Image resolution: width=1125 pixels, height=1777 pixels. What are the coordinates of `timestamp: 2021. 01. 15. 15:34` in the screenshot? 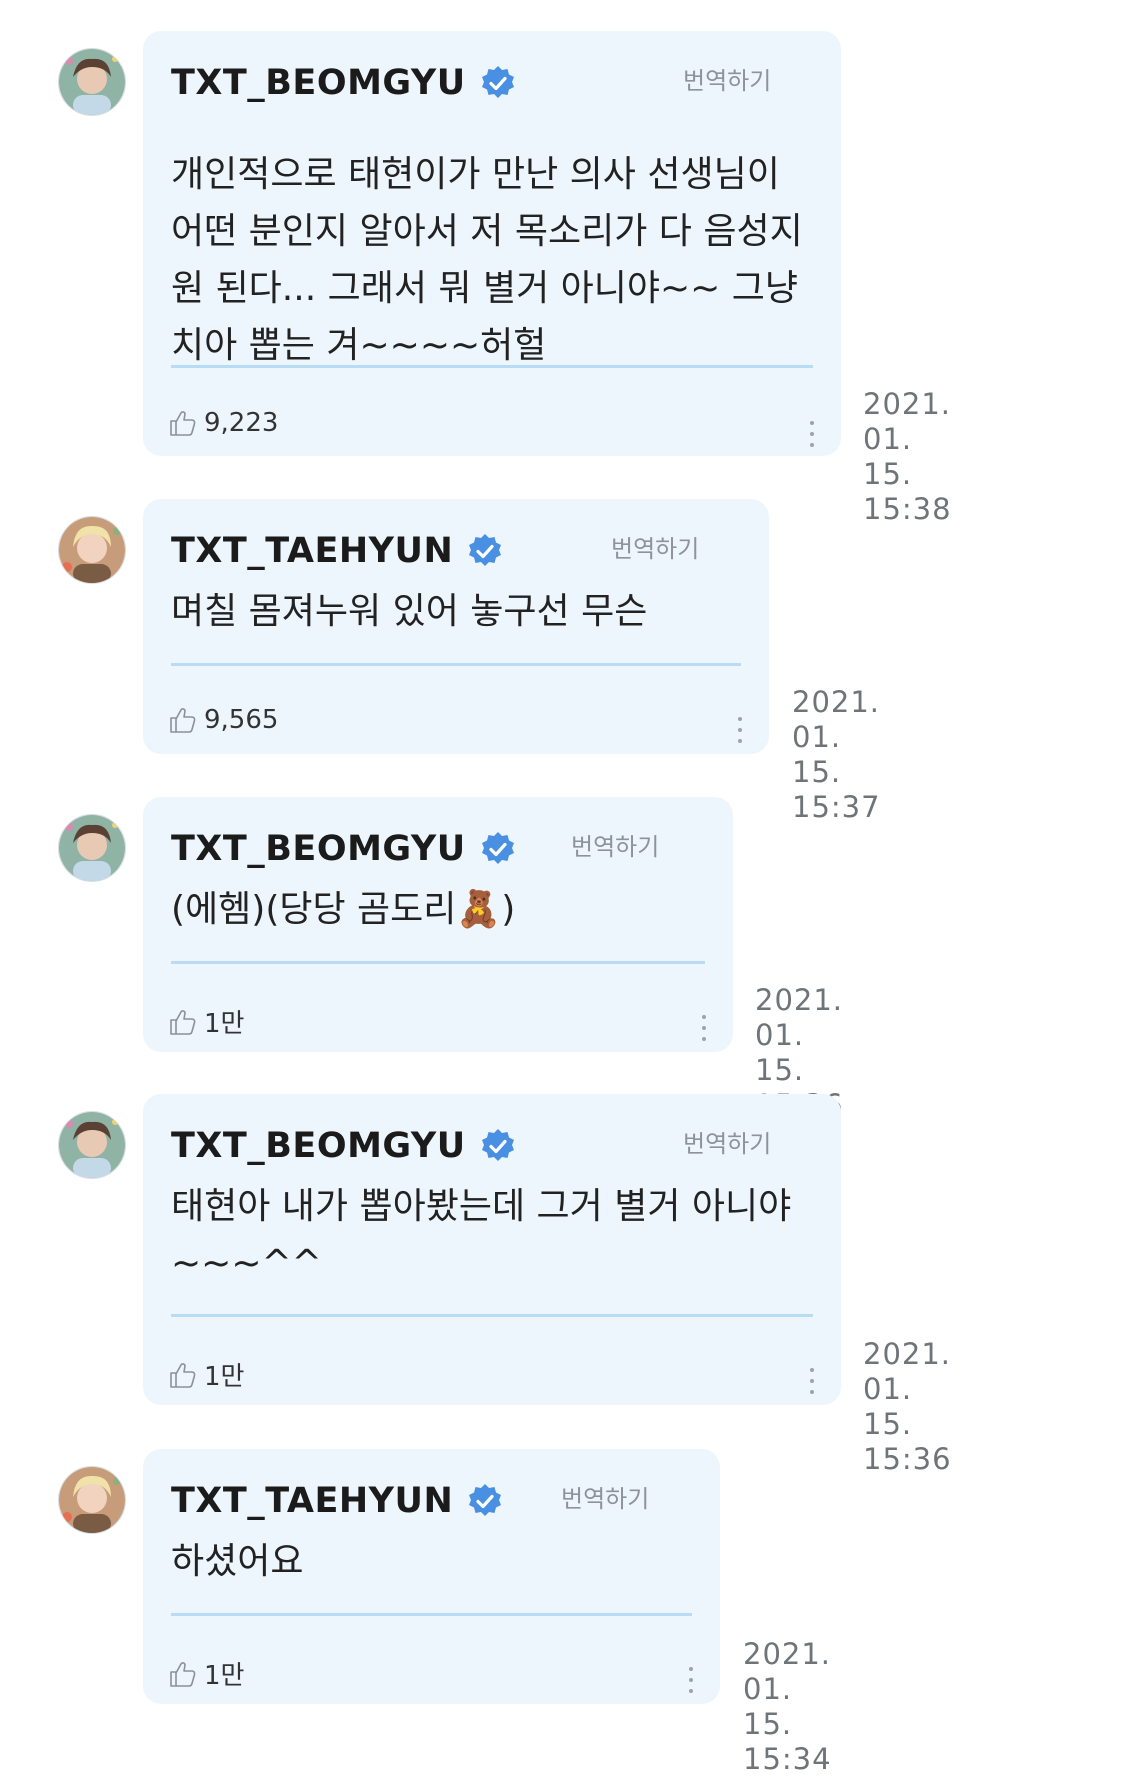 It's located at (787, 1707).